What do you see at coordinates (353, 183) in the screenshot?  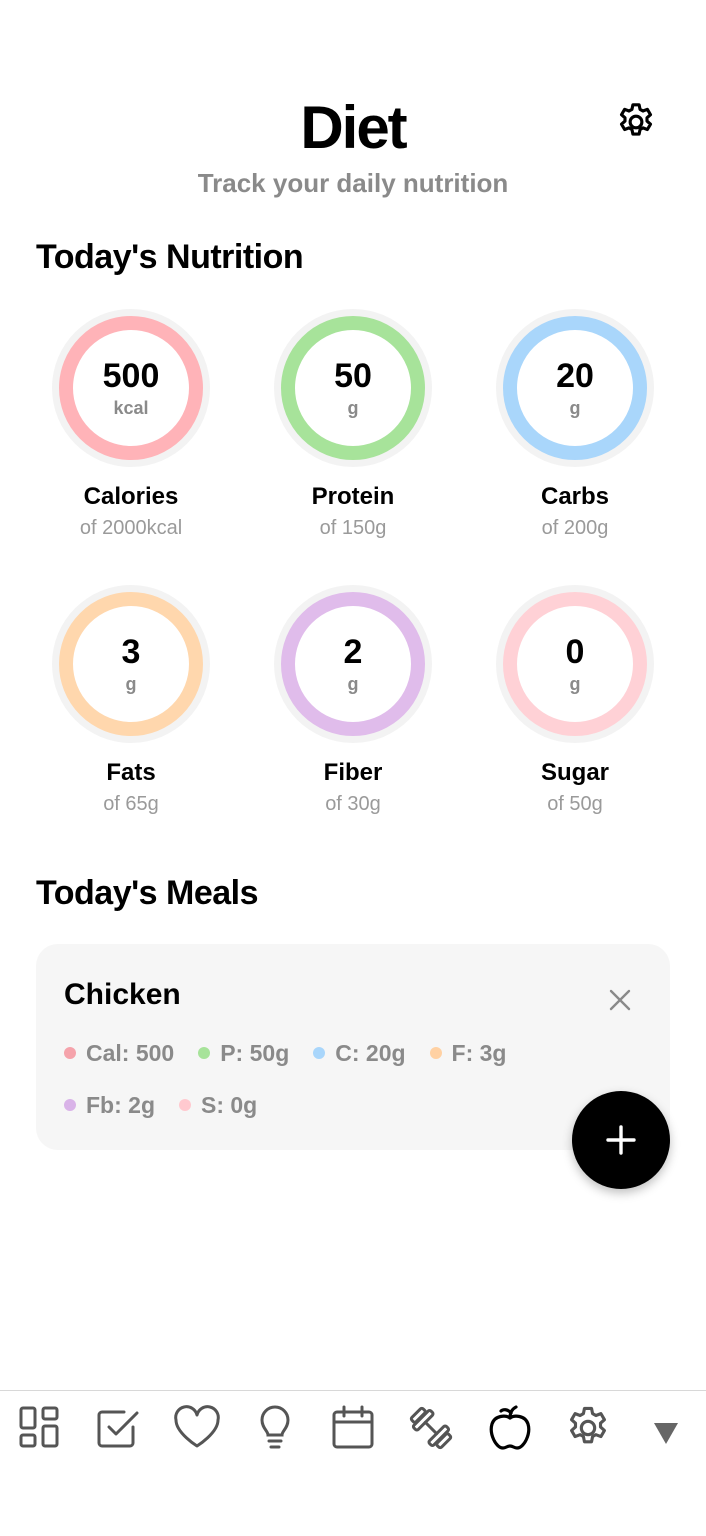 I see `page-subtitle: Track your daily nutrition` at bounding box center [353, 183].